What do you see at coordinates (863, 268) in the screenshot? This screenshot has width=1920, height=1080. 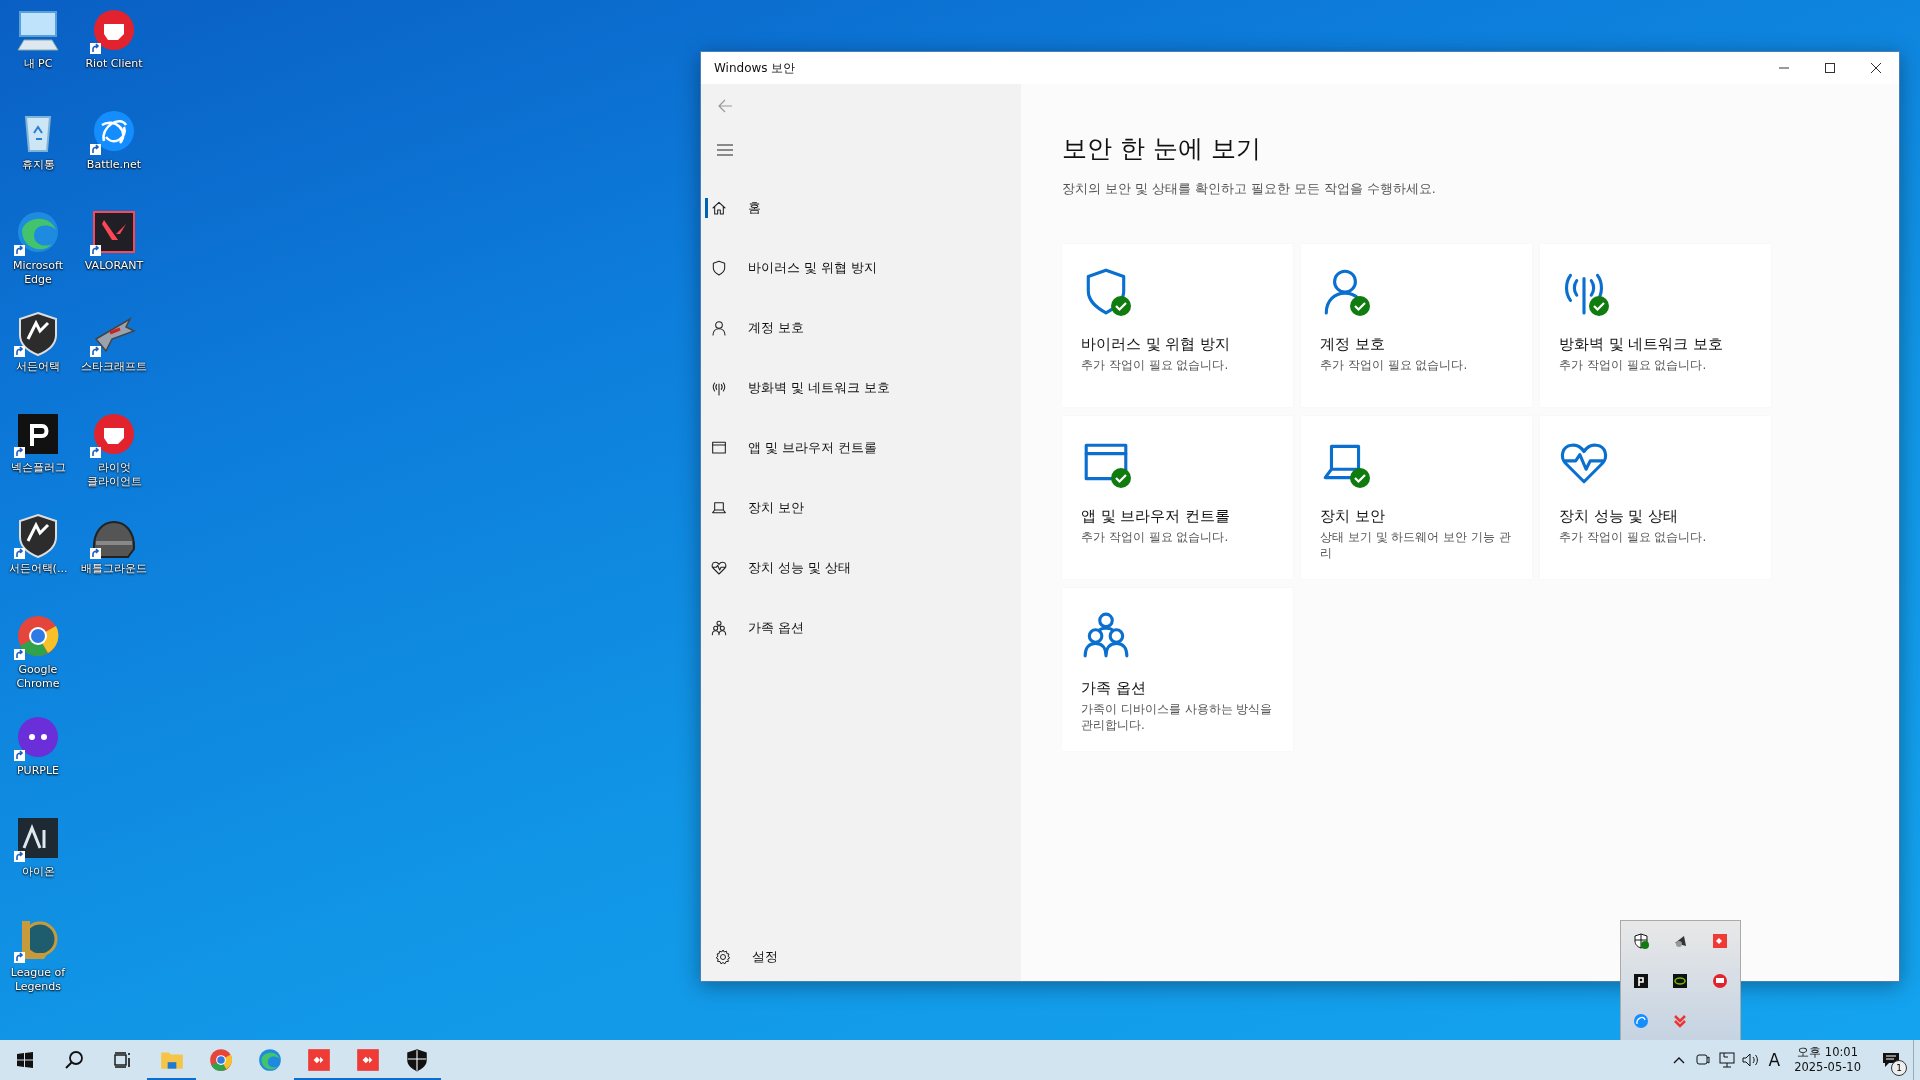 I see `nav-item: 바이러스 및 위협 방지` at bounding box center [863, 268].